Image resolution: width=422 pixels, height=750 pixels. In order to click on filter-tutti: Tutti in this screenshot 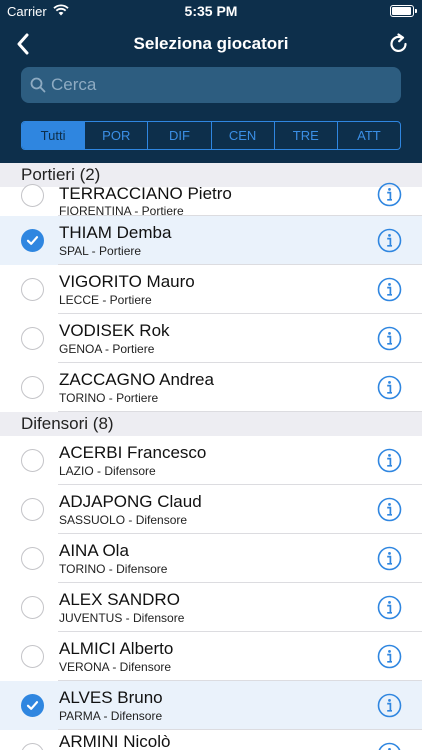, I will do `click(54, 135)`.